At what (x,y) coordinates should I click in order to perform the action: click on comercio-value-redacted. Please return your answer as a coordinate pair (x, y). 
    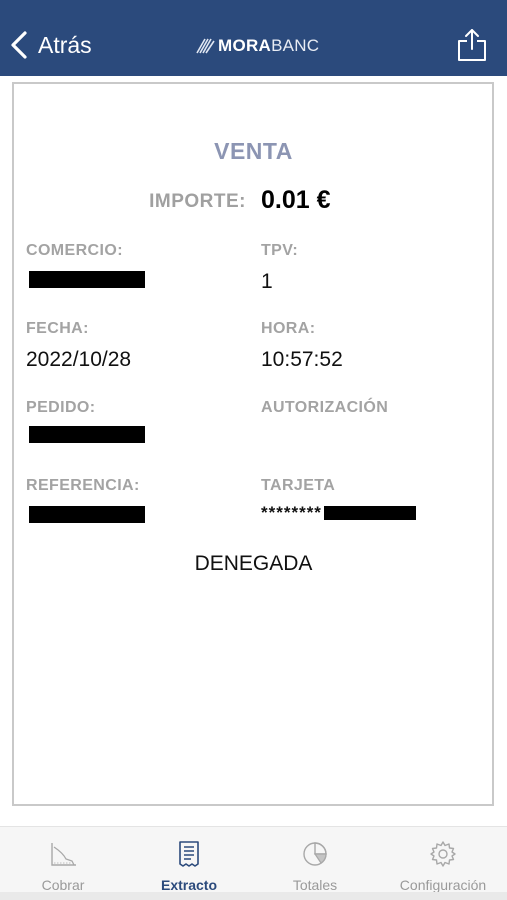
    Looking at the image, I should click on (87, 279).